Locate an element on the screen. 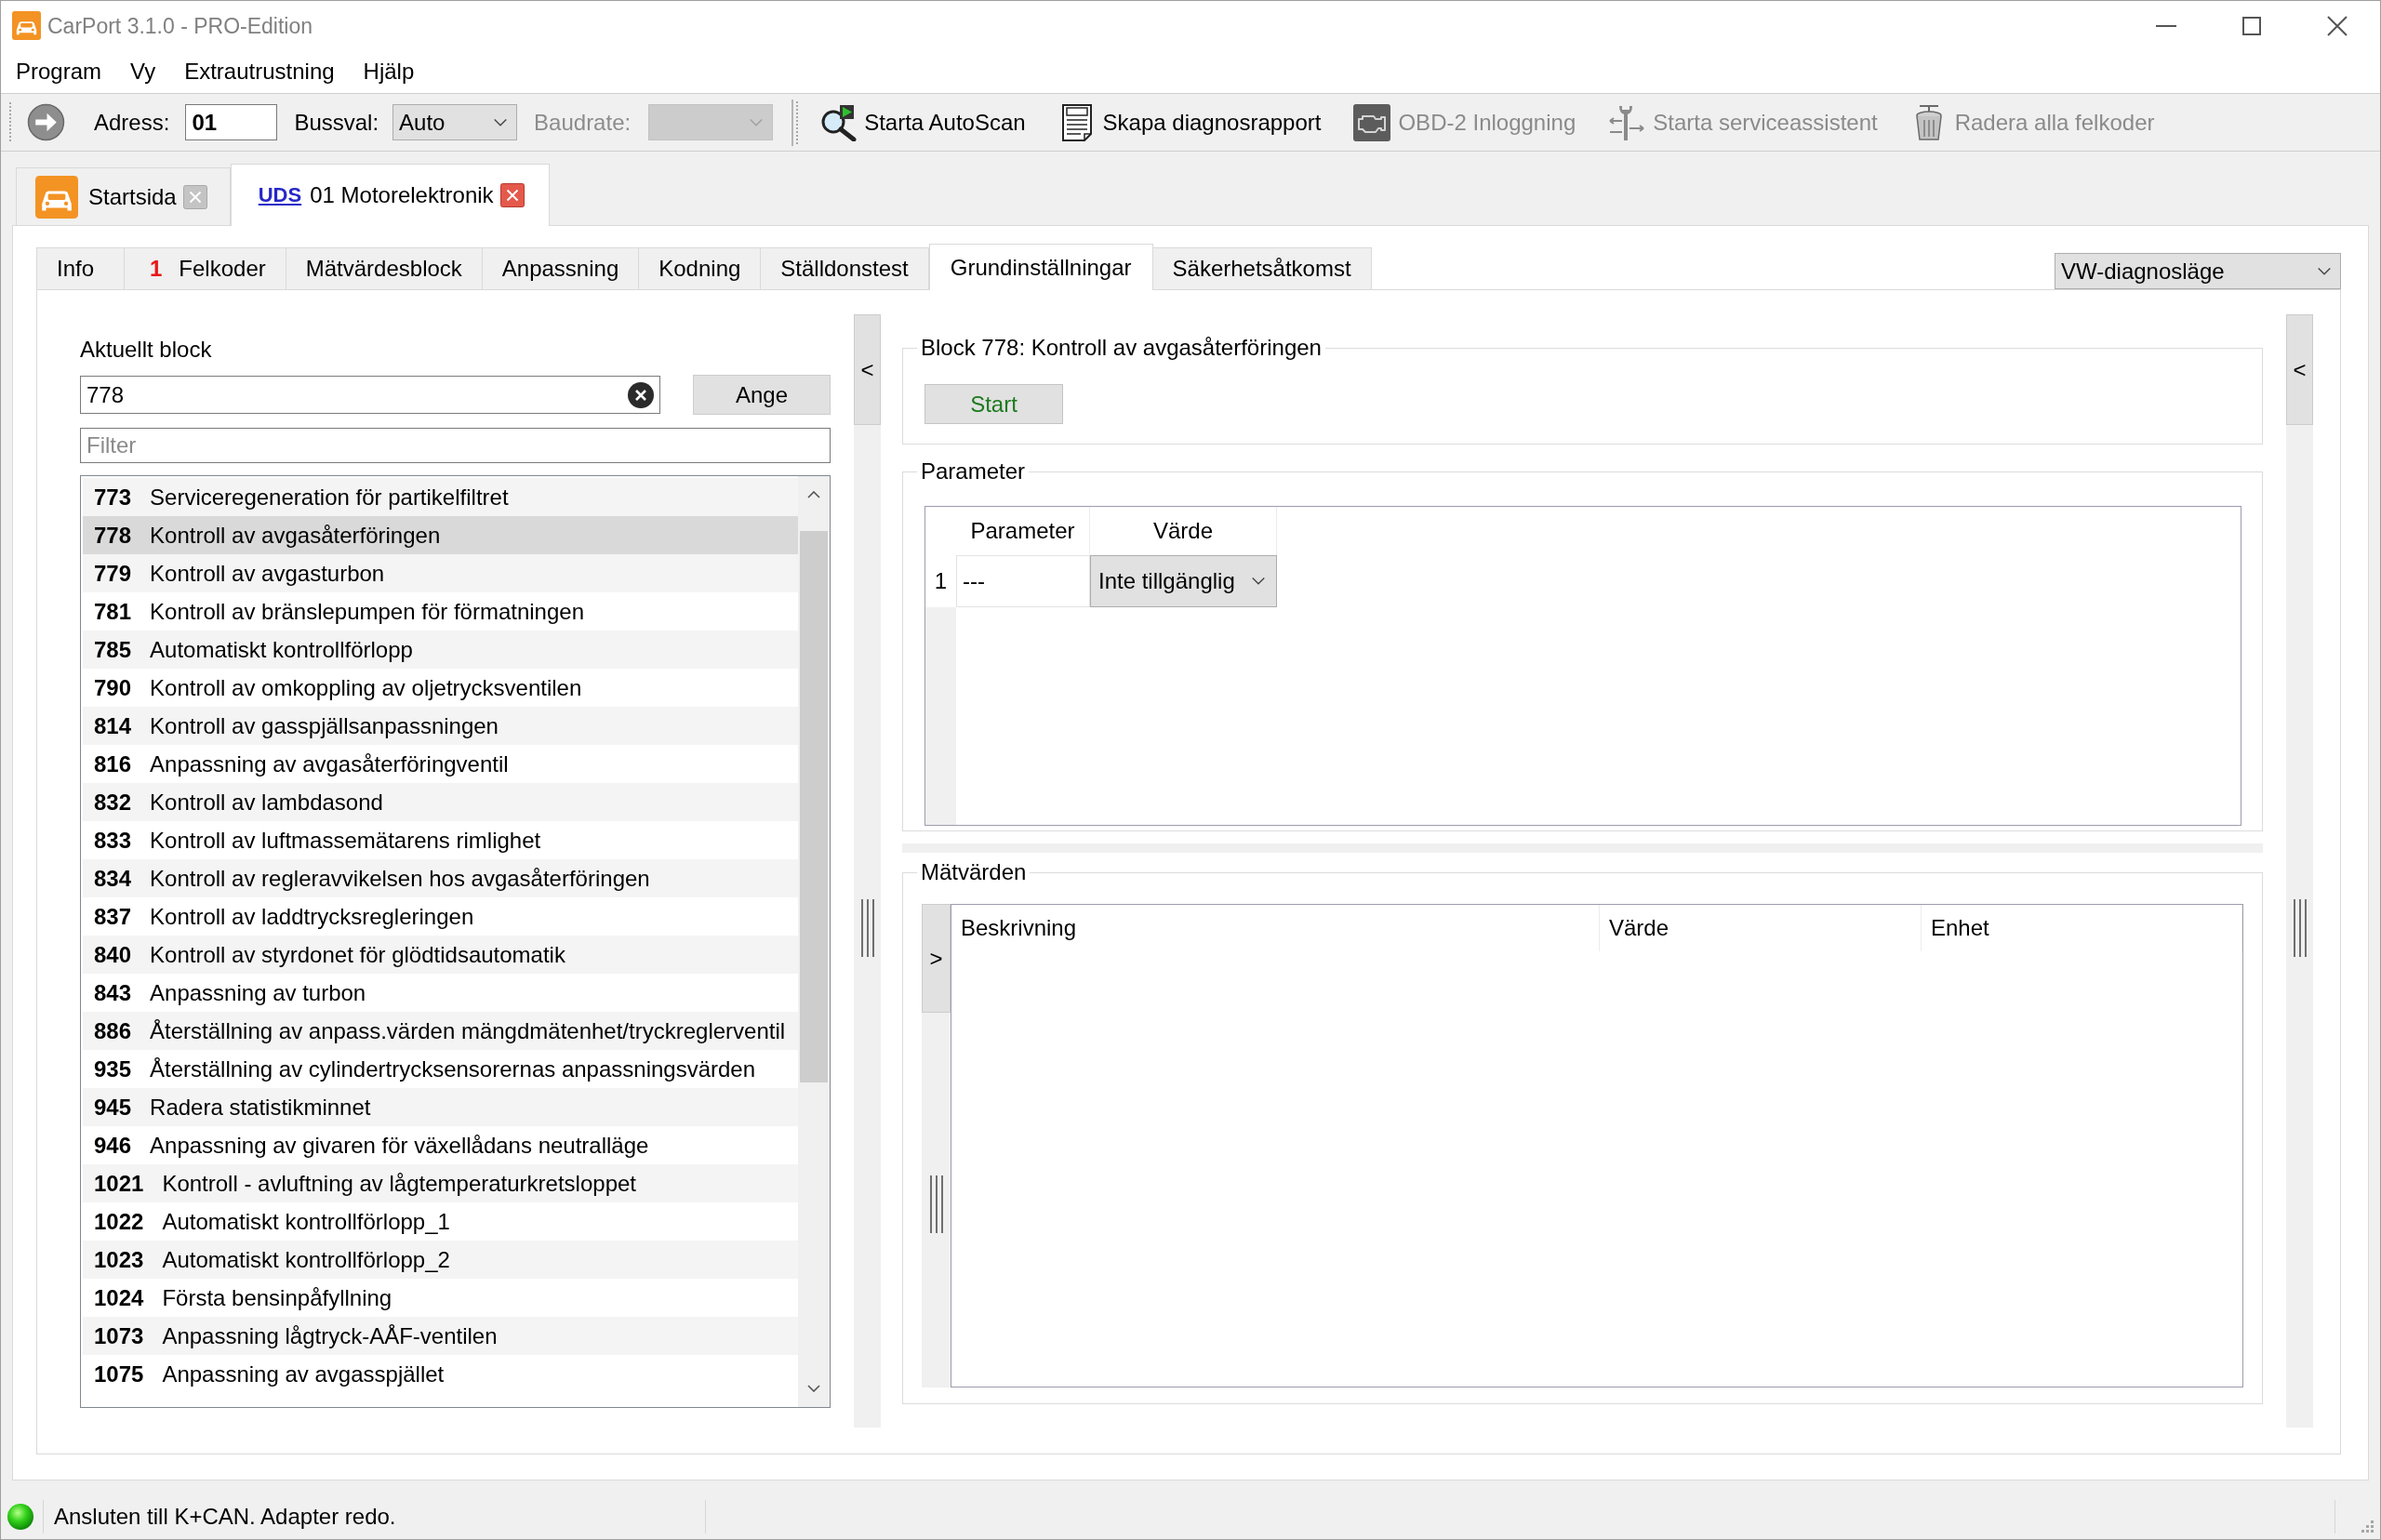 This screenshot has height=1540, width=2381. menu-item: Program is located at coordinates (59, 71).